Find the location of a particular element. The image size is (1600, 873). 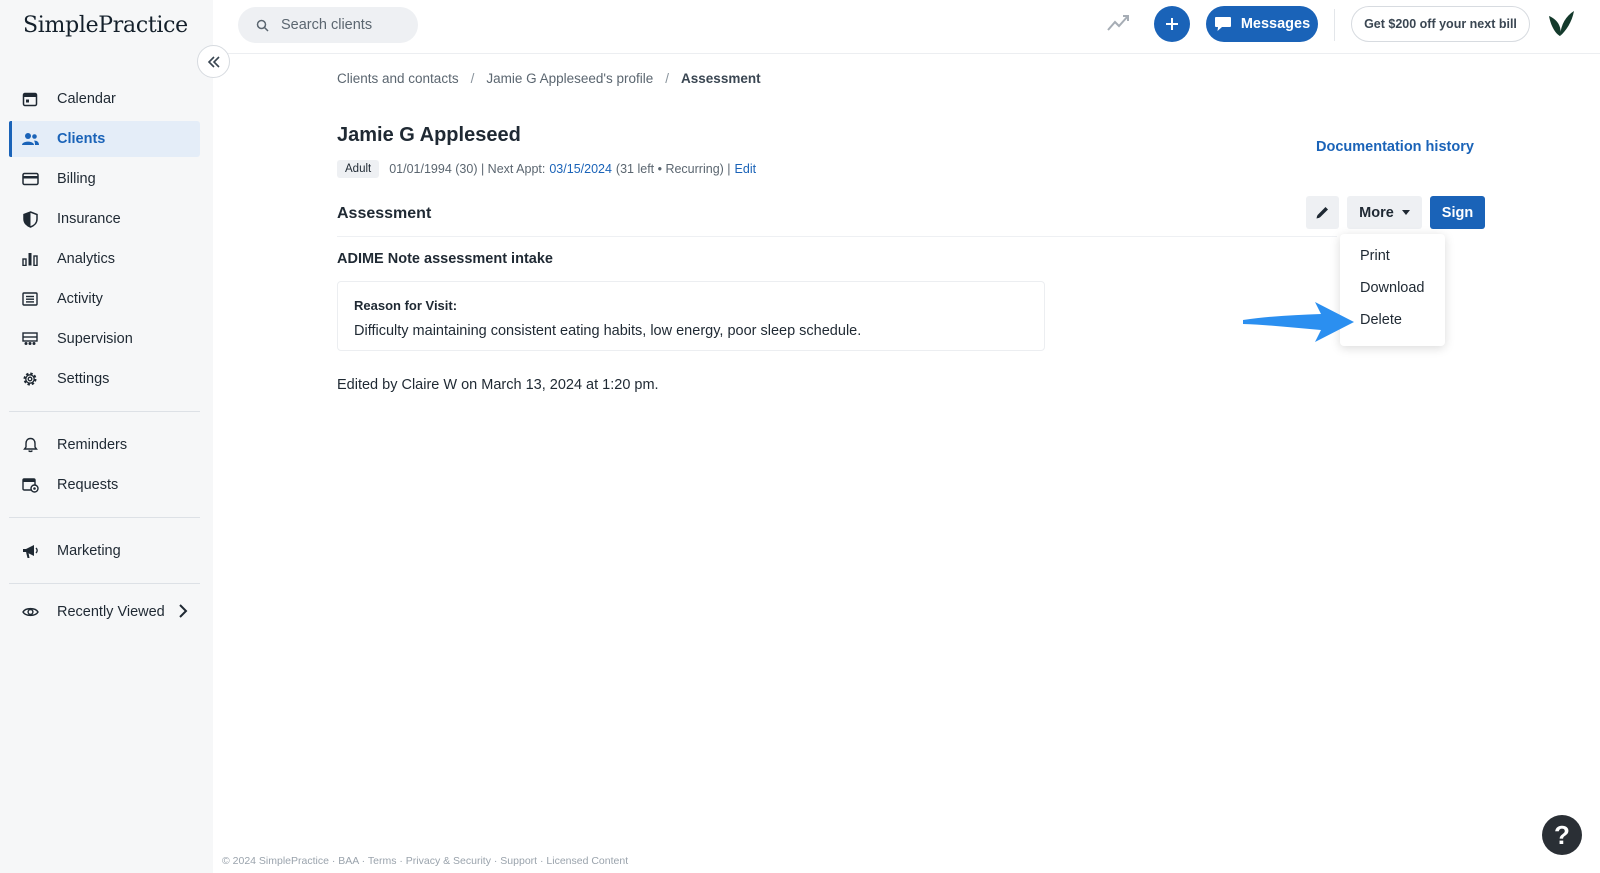

sidebar-item-label: Supervision is located at coordinates (95, 339).